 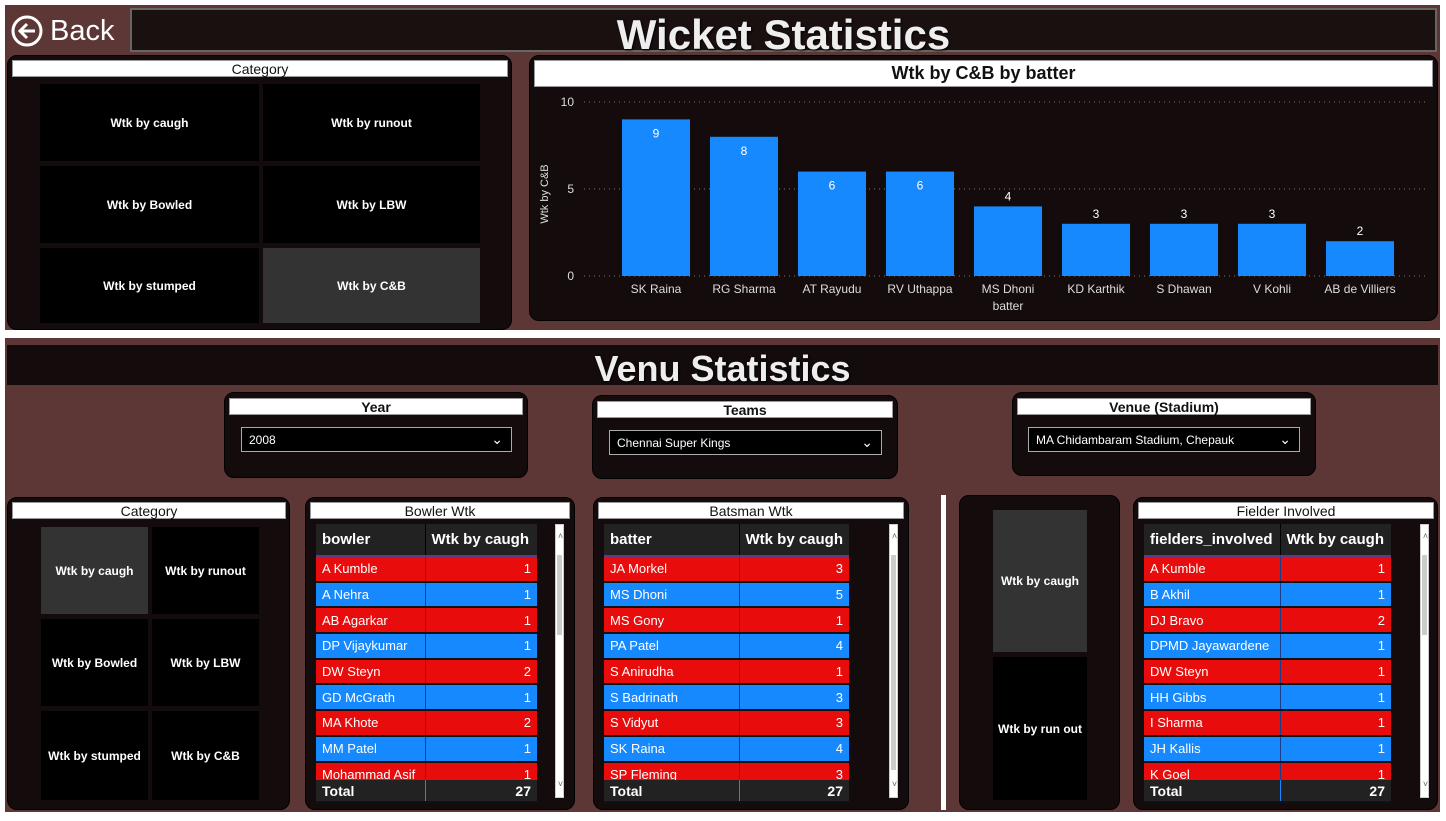 What do you see at coordinates (726, 595) in the screenshot?
I see `table-row: MS Dhoni 5` at bounding box center [726, 595].